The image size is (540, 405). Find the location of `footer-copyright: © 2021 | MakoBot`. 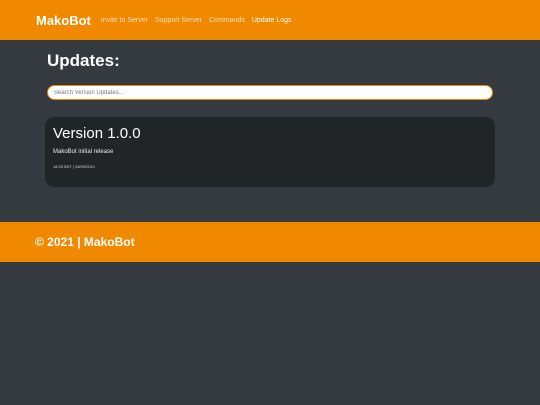

footer-copyright: © 2021 | MakoBot is located at coordinates (85, 242).